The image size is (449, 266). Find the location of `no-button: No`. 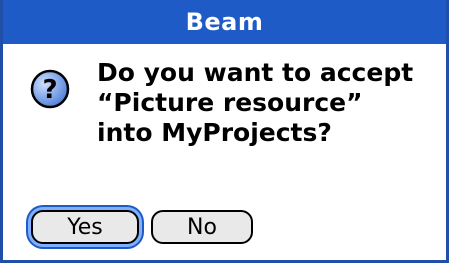

no-button: No is located at coordinates (202, 227).